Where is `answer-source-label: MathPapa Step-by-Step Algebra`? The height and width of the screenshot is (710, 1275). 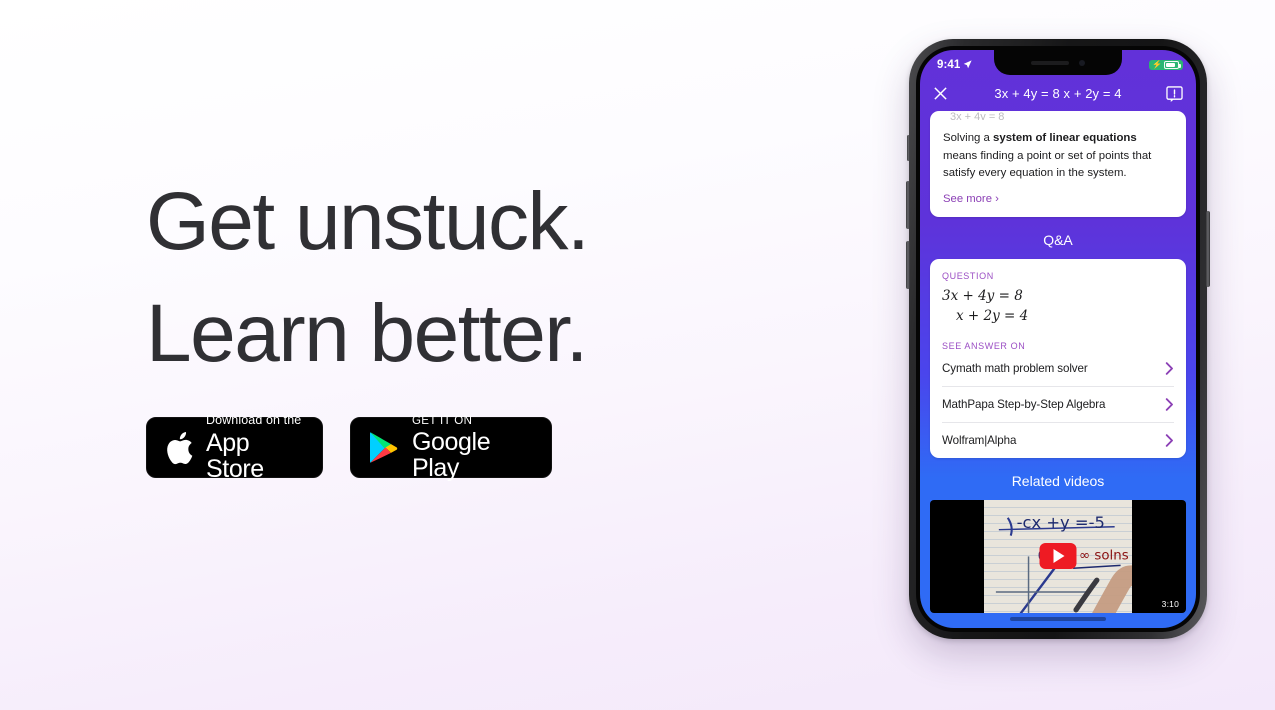 answer-source-label: MathPapa Step-by-Step Algebra is located at coordinates (1024, 404).